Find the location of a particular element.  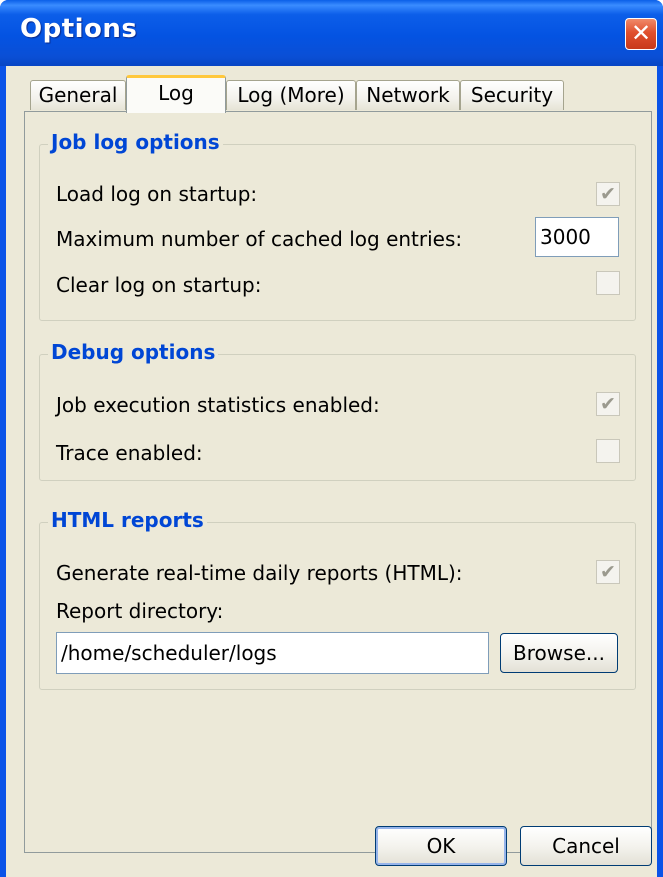

tab-network-label: Network is located at coordinates (408, 95).